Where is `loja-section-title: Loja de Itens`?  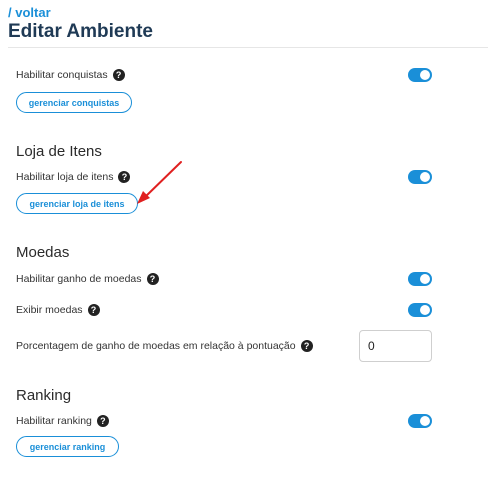 loja-section-title: Loja de Itens is located at coordinates (59, 151).